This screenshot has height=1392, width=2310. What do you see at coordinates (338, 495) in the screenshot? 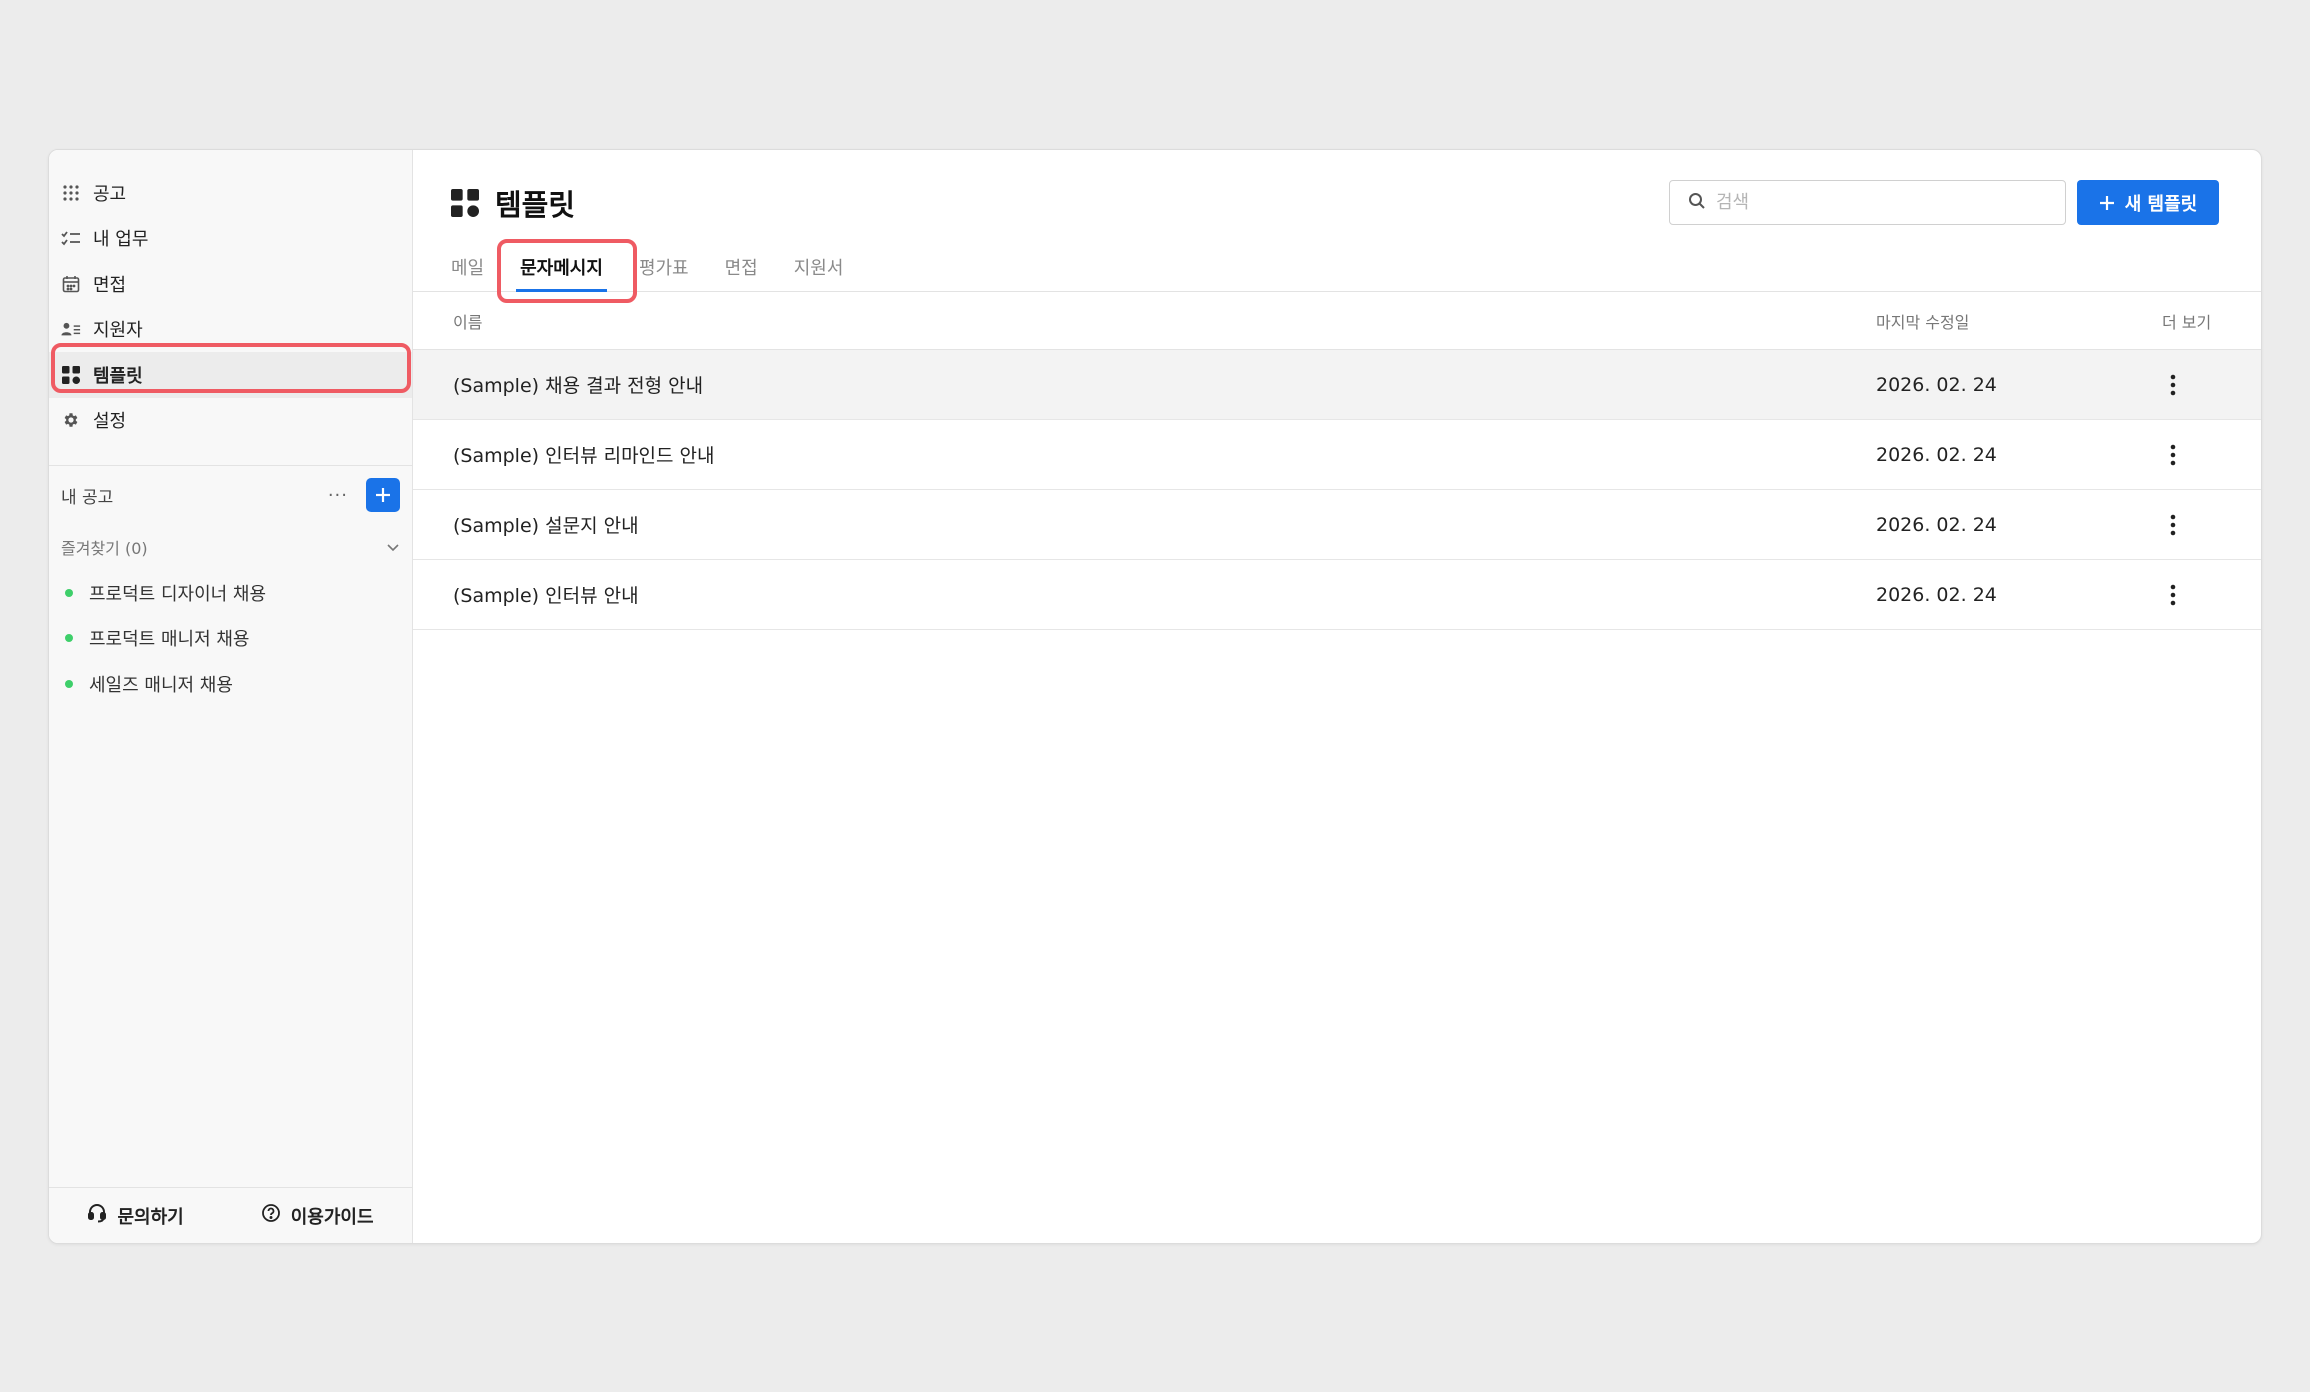
I see `more-options-button: ···` at bounding box center [338, 495].